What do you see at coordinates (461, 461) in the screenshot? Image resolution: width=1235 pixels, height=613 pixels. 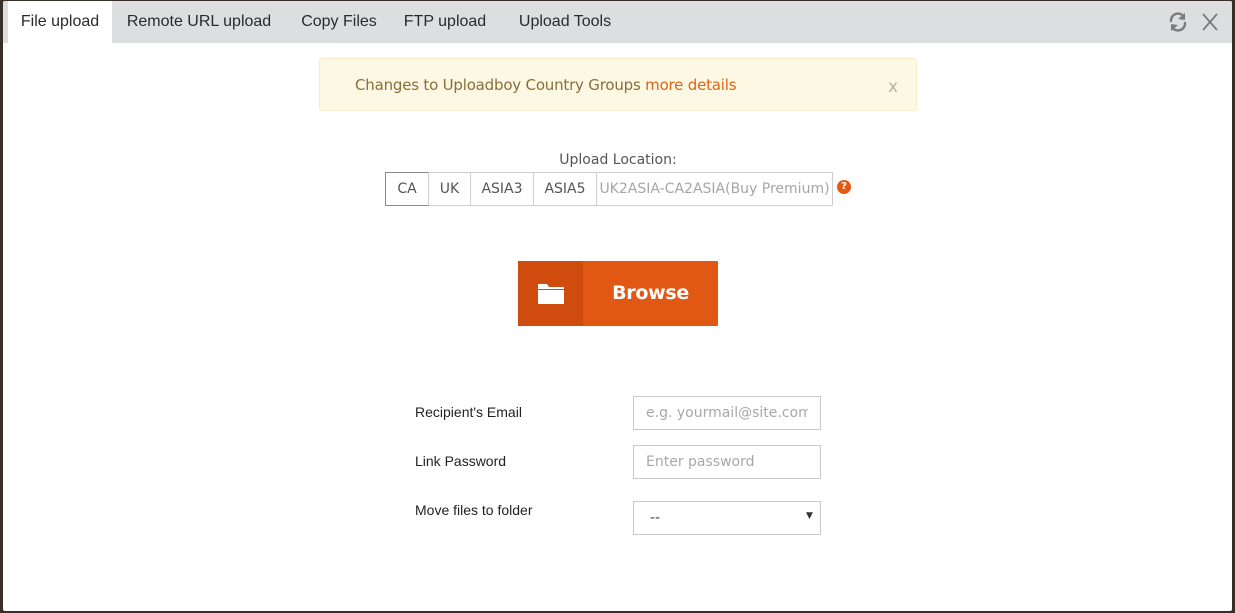 I see `link-password-label: Link Password` at bounding box center [461, 461].